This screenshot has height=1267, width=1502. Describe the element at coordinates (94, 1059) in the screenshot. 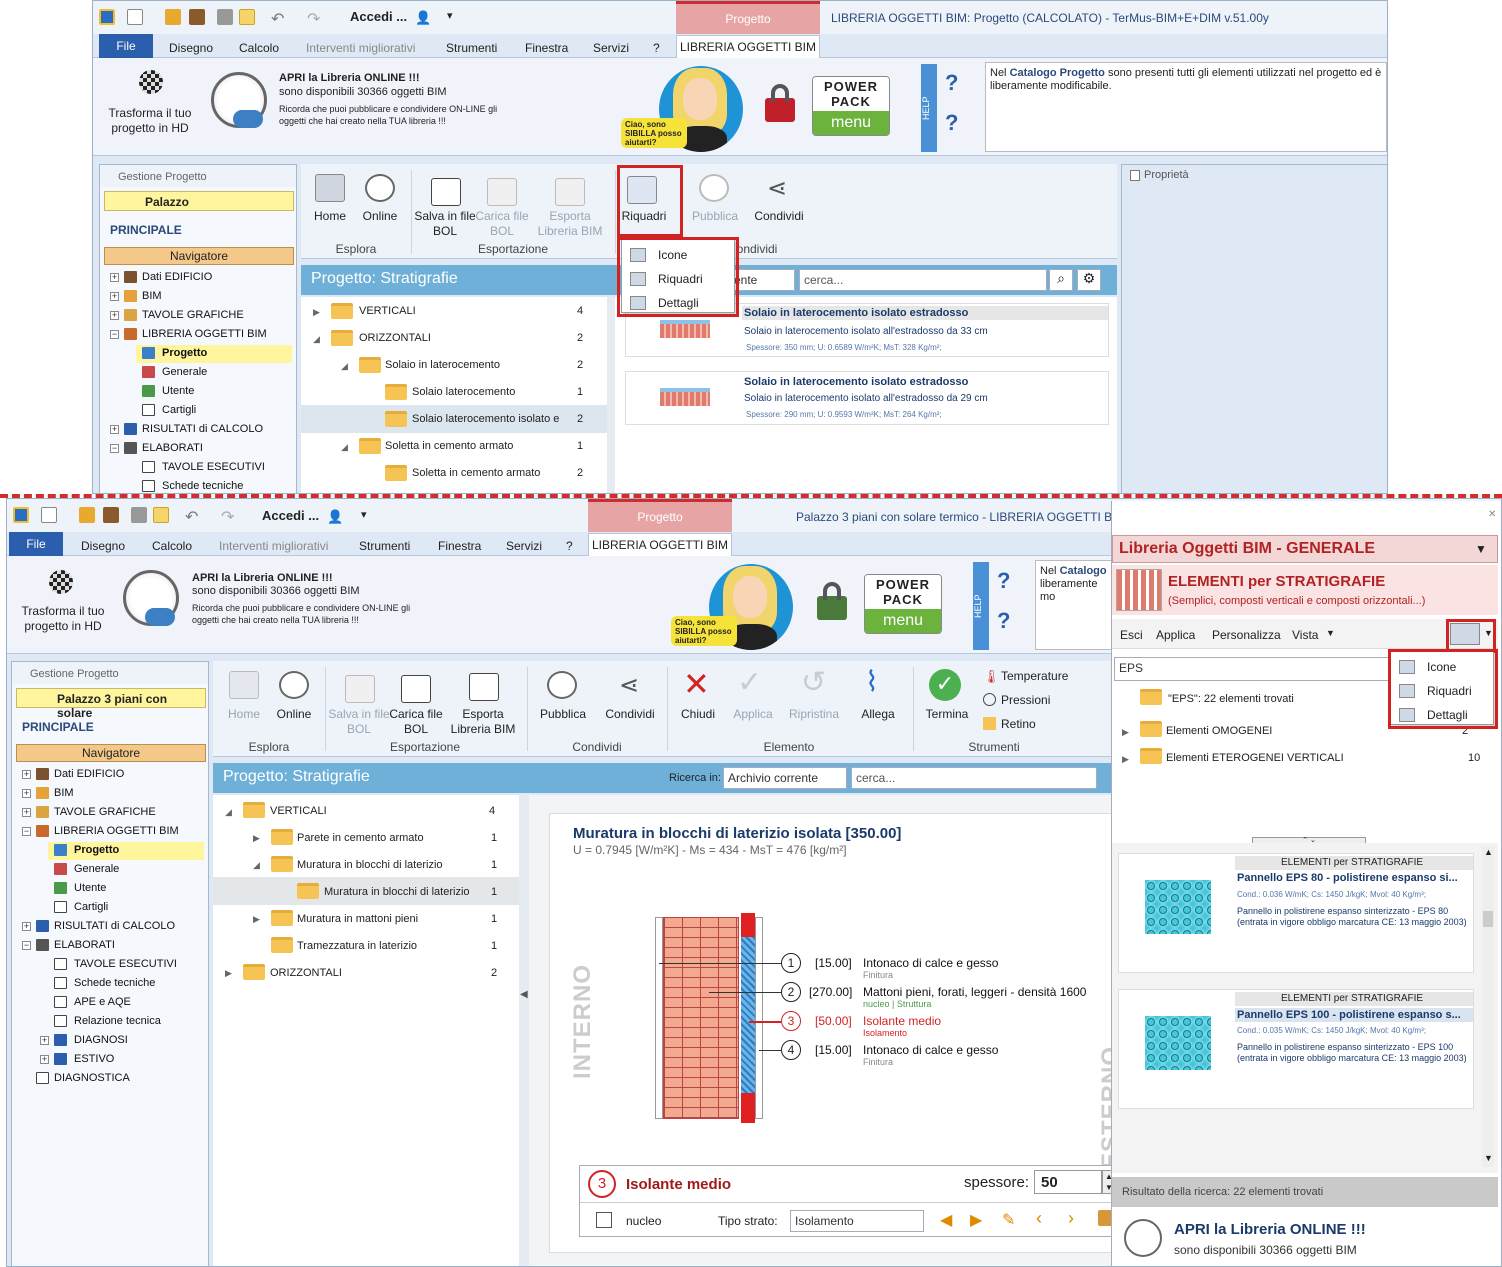

I see `tree-estivo: ESTIVO` at that location.